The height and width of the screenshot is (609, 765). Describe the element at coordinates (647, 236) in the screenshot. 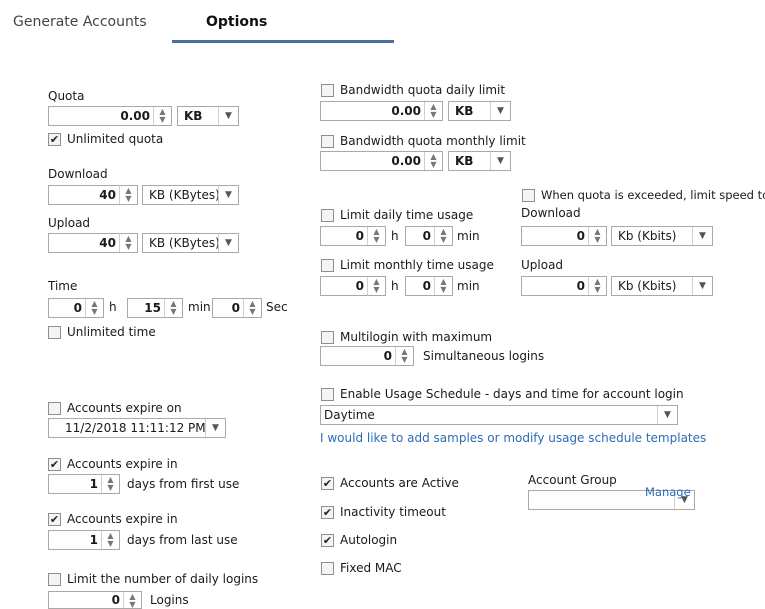

I see `limit-speed-download-unit: Kb (Kbits)` at that location.